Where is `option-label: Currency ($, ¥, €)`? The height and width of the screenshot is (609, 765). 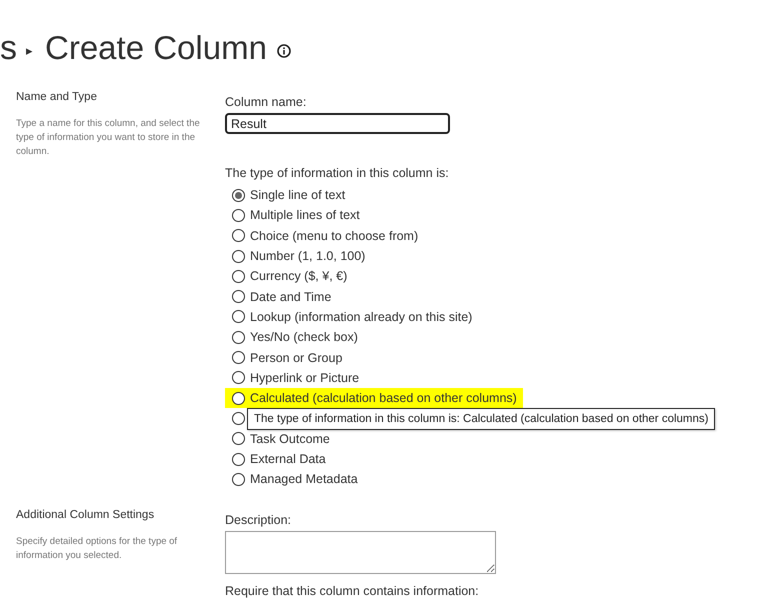 option-label: Currency ($, ¥, €) is located at coordinates (299, 276).